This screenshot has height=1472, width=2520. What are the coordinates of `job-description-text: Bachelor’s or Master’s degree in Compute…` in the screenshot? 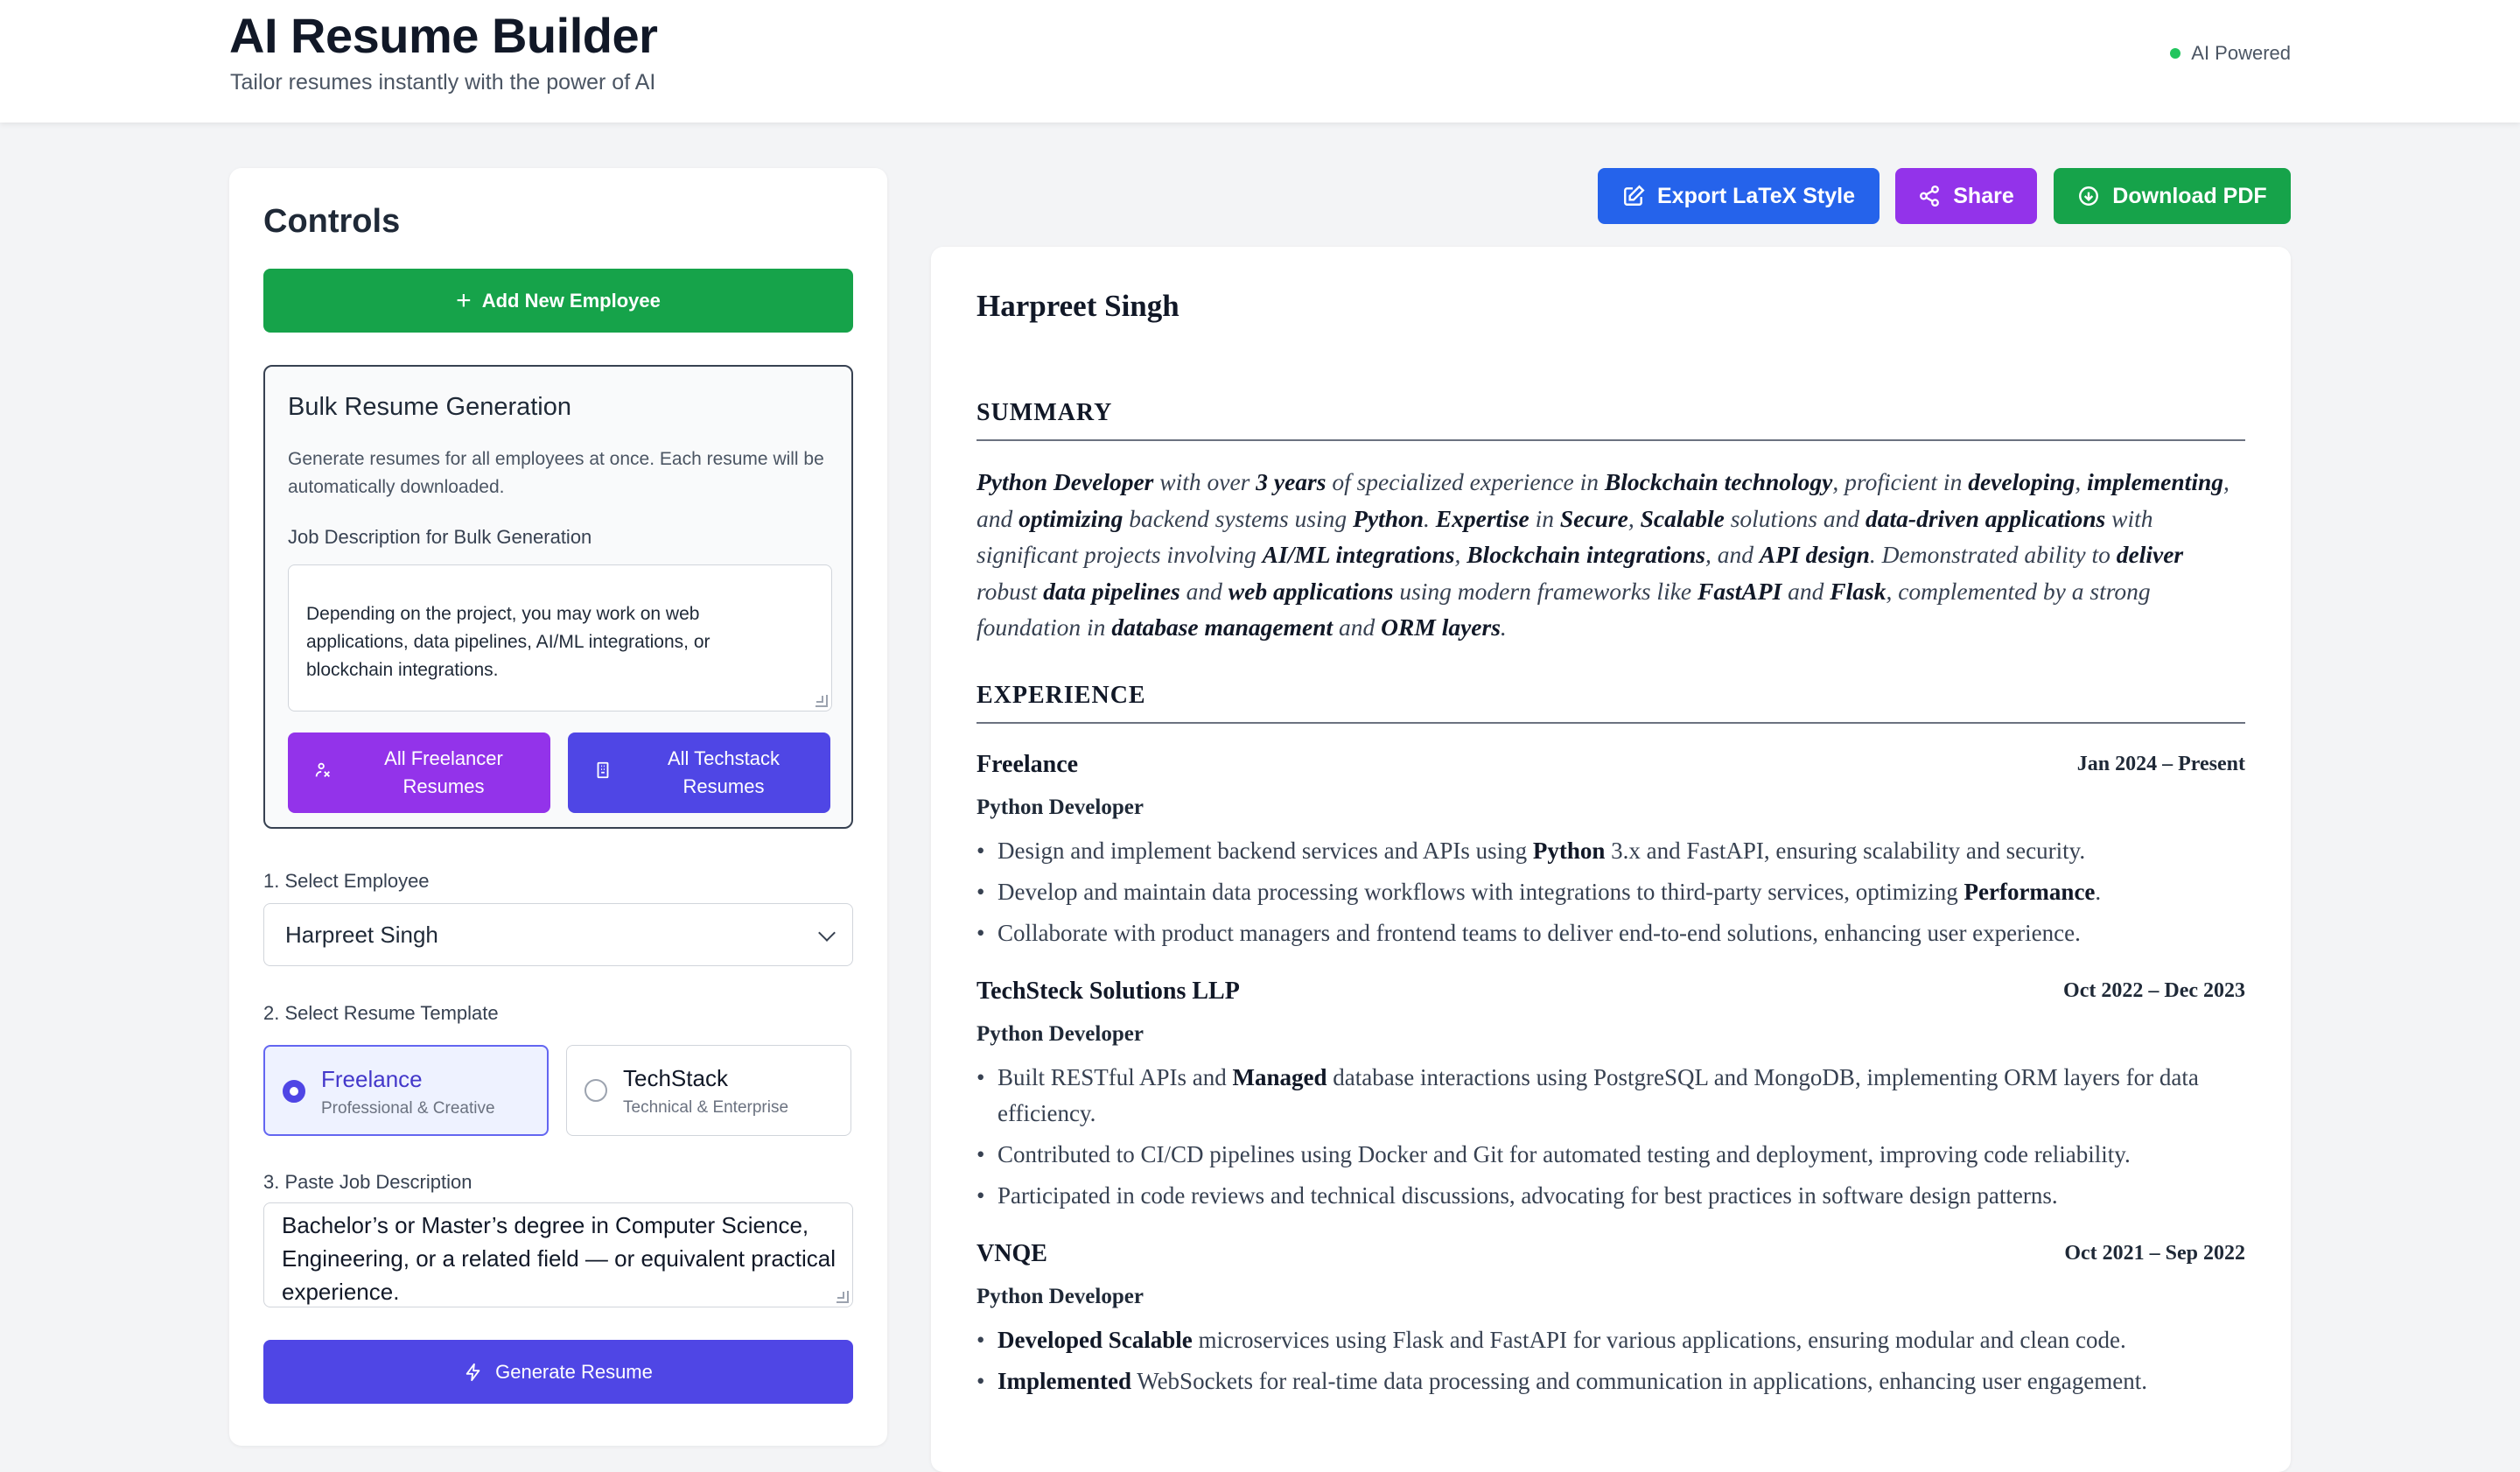 It's located at (559, 1258).